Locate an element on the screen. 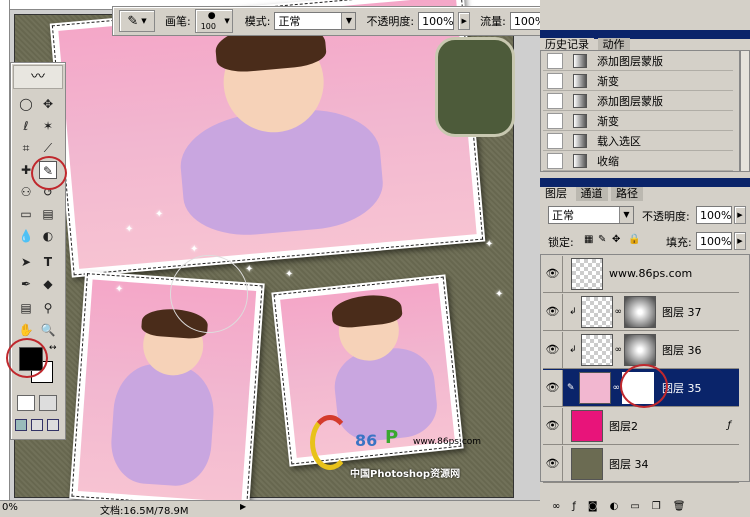 The image size is (750, 517). fill-label: 填充: is located at coordinates (679, 242).